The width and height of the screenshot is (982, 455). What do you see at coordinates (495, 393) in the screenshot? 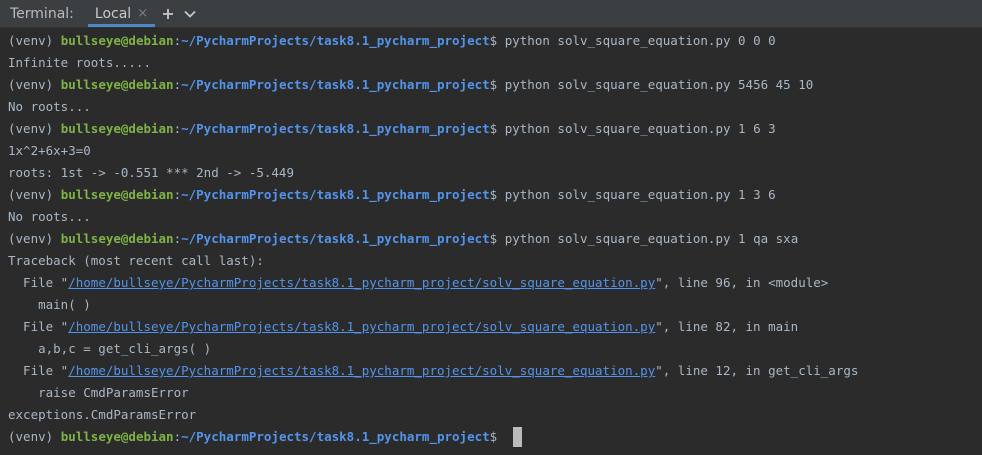
I see `output-line: raise CmdParamsError` at bounding box center [495, 393].